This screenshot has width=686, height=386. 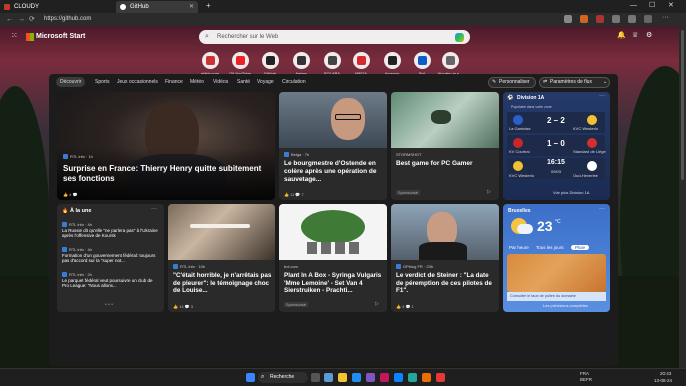 I want to click on maximize-icon: ☐, so click(x=652, y=6).